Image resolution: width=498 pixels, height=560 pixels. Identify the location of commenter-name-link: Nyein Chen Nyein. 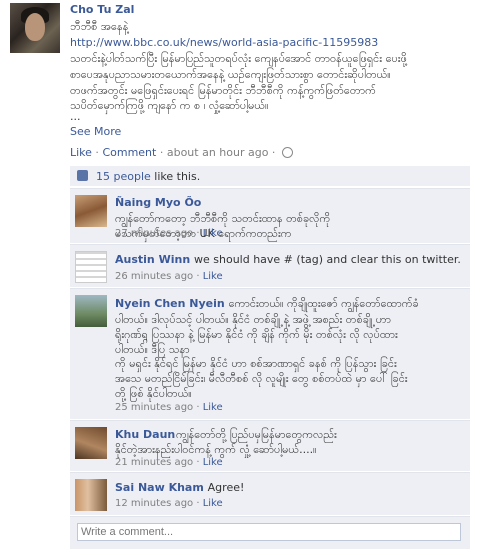
(170, 303).